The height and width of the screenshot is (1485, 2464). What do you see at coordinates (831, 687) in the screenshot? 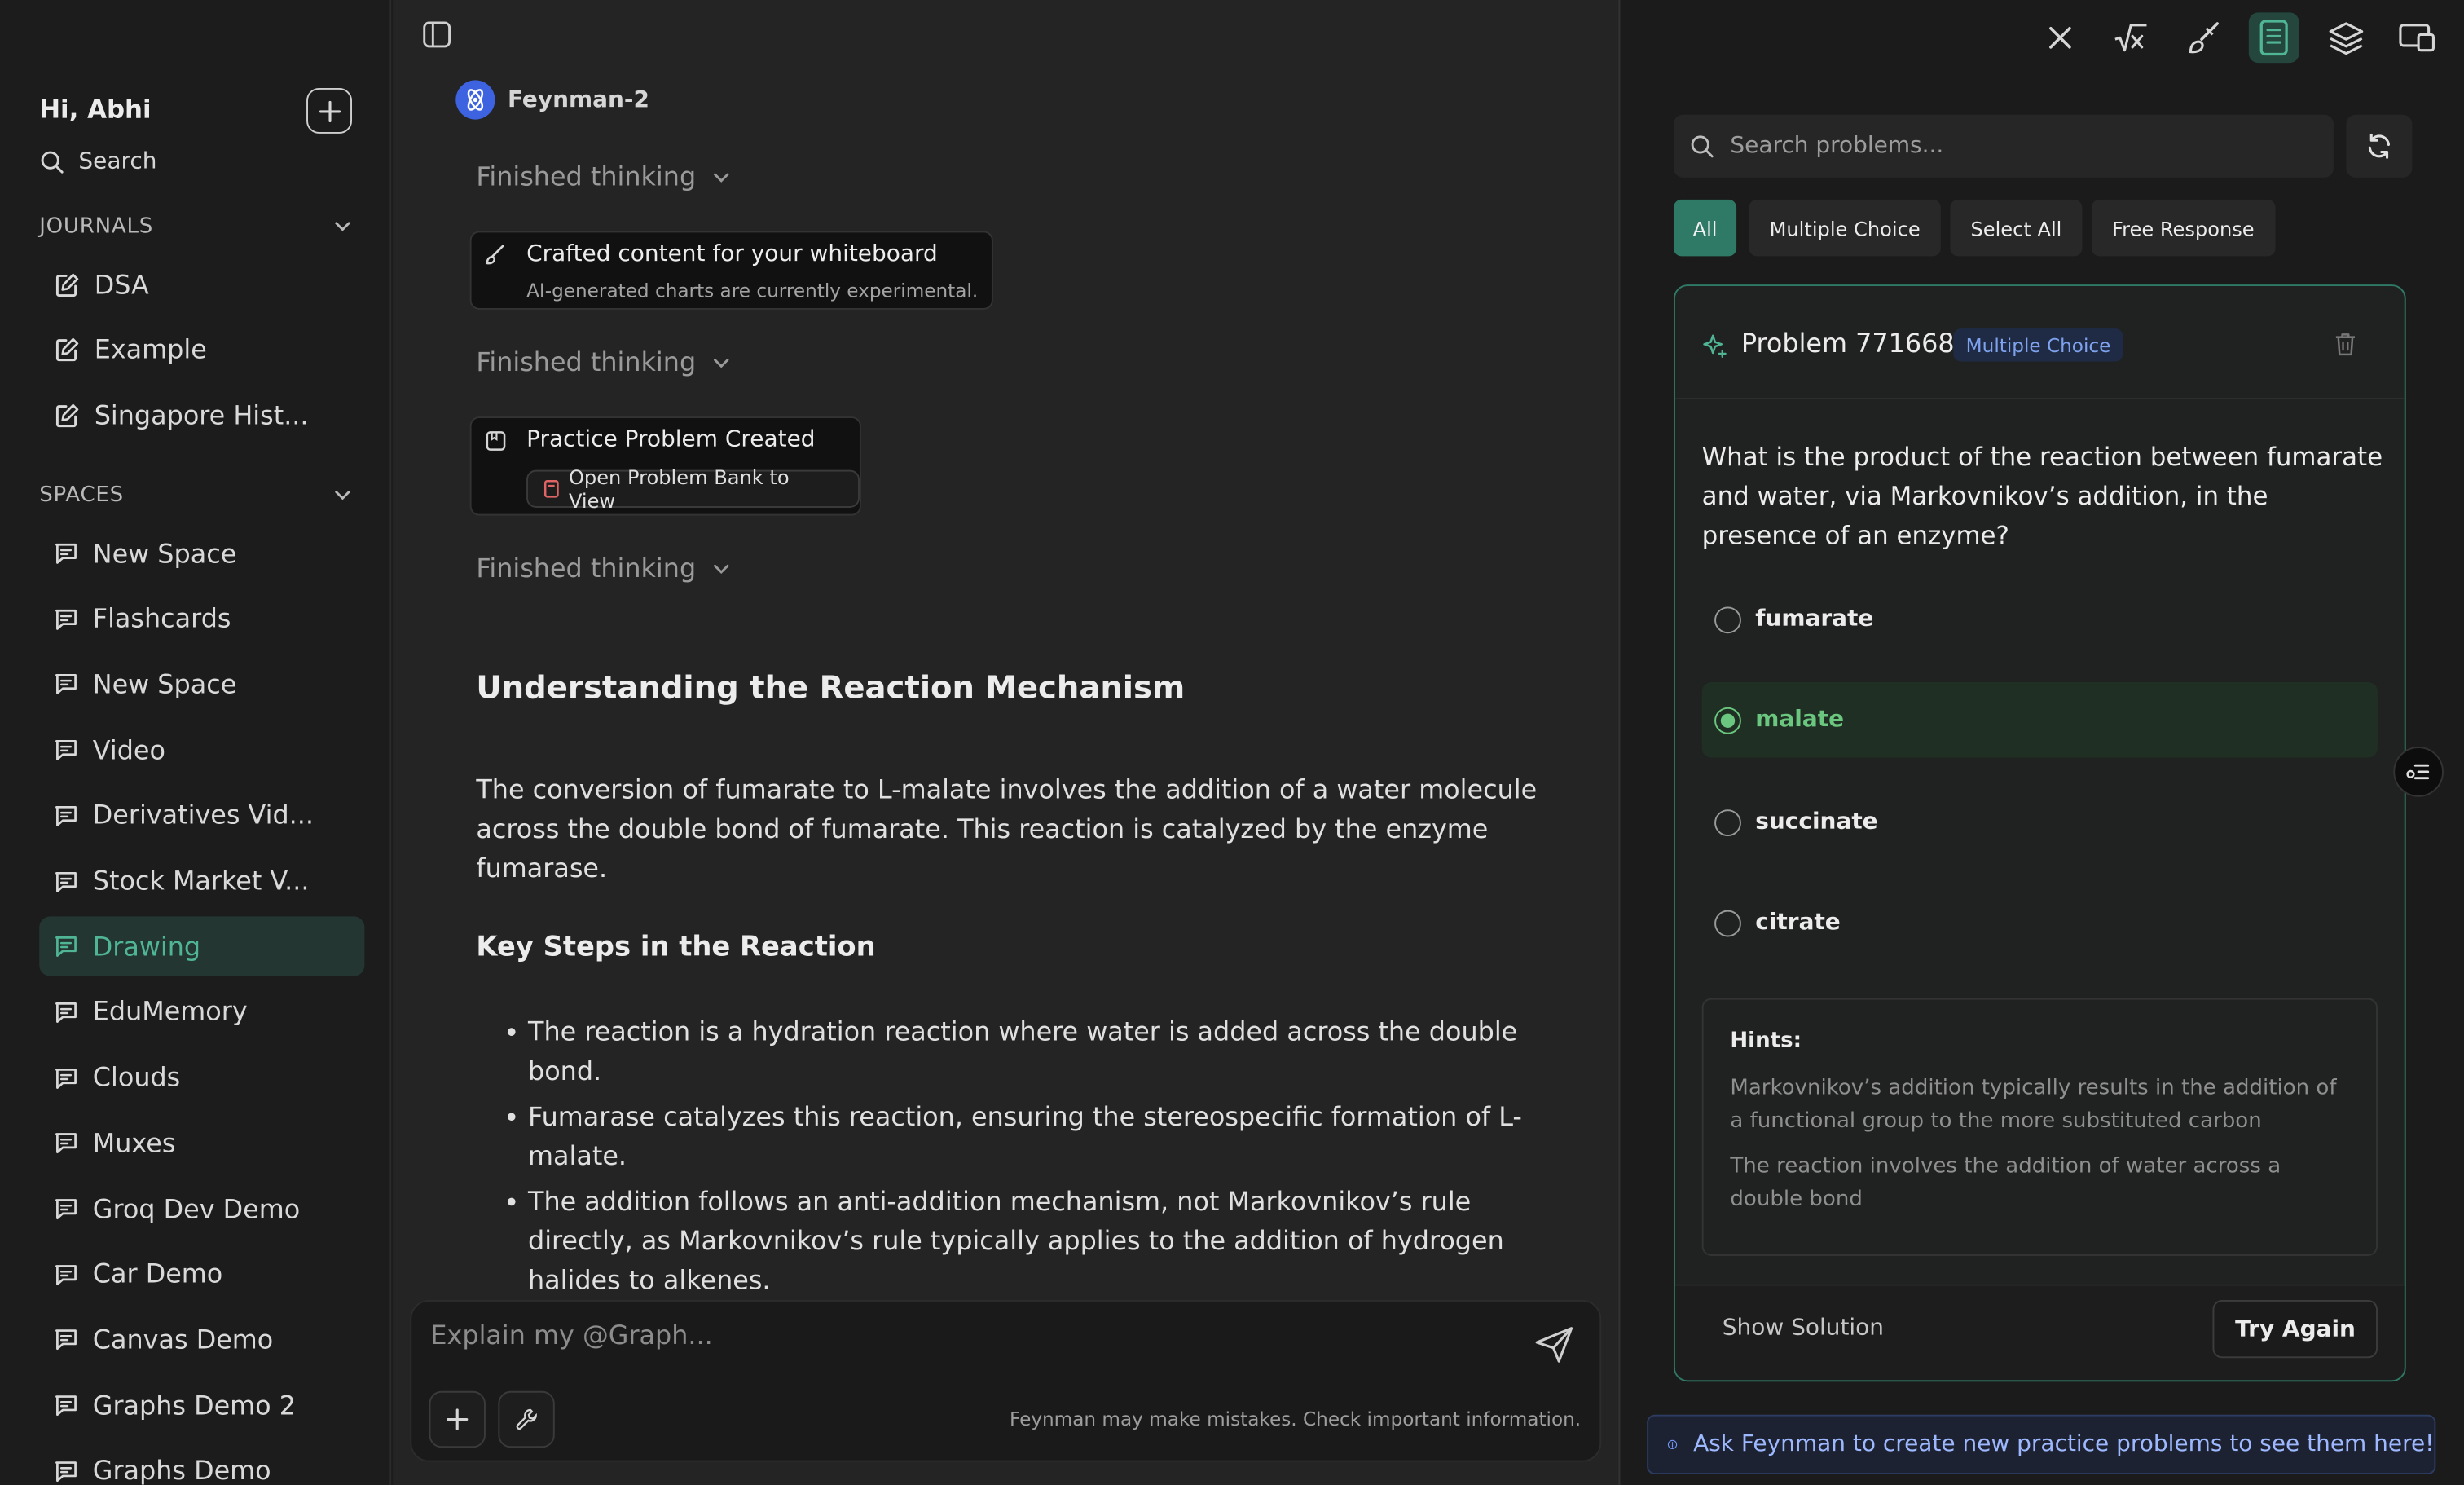
I see `answer-heading: Understanding the Reaction Mechanism` at bounding box center [831, 687].